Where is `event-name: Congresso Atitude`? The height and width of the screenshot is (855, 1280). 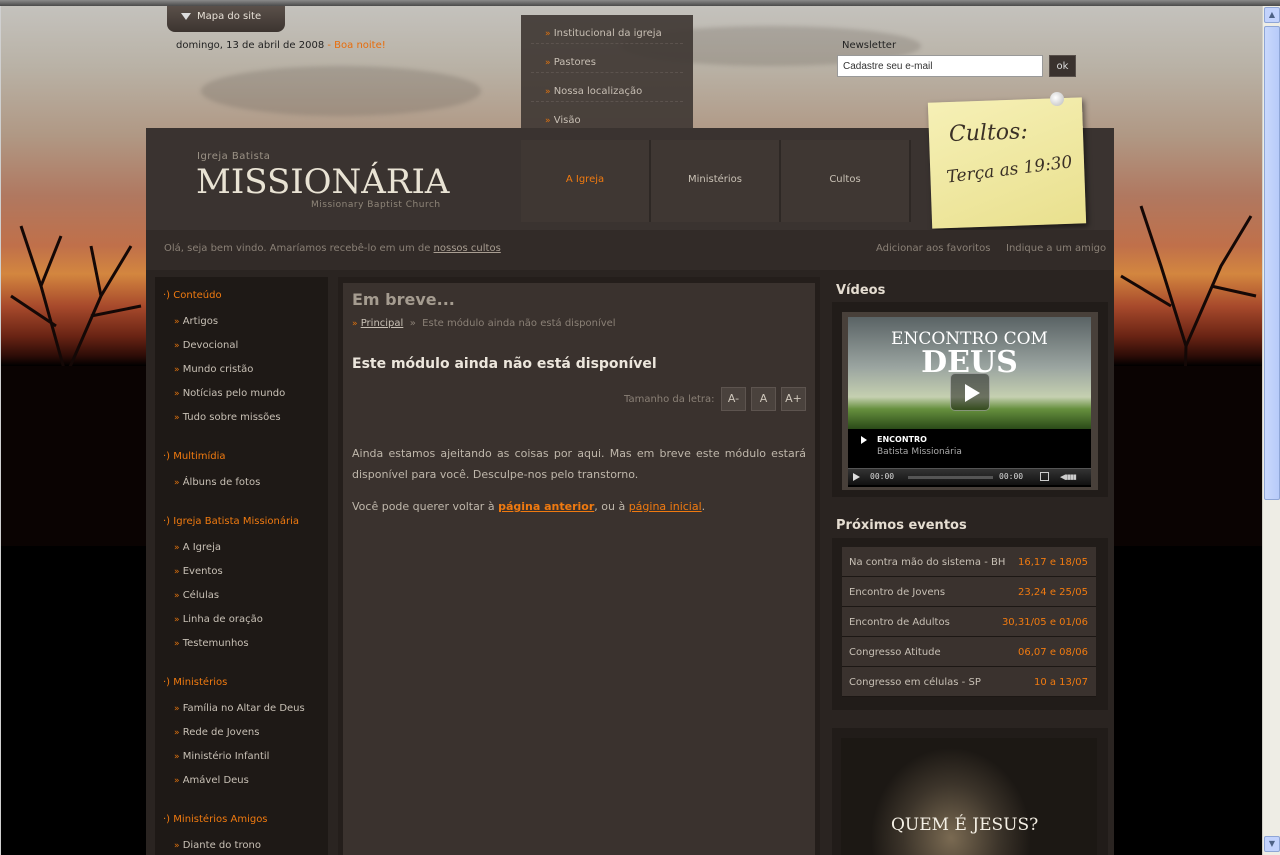 event-name: Congresso Atitude is located at coordinates (895, 652).